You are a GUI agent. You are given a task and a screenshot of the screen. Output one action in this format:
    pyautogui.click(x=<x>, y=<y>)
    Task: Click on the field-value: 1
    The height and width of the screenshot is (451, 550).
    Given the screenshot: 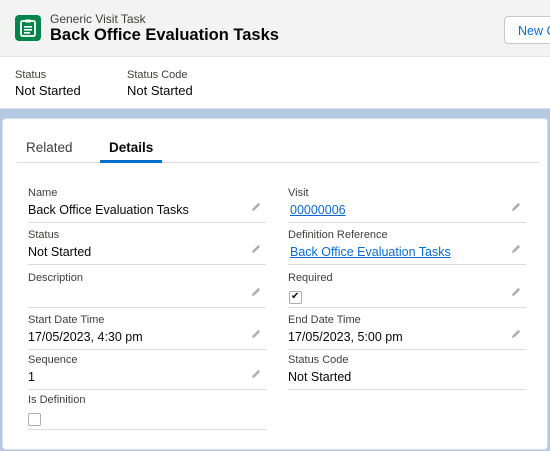 What is the action you would take?
    pyautogui.click(x=31, y=377)
    